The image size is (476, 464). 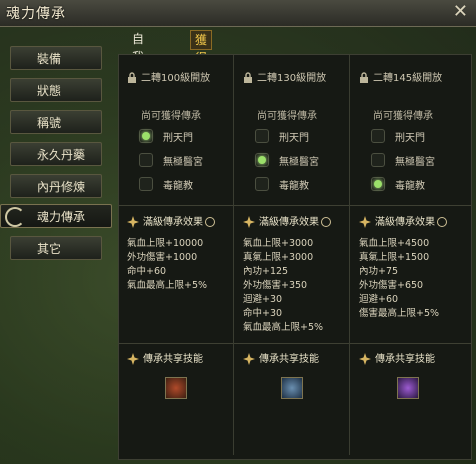 What do you see at coordinates (36, 14) in the screenshot?
I see `window-title: 魂力傳承` at bounding box center [36, 14].